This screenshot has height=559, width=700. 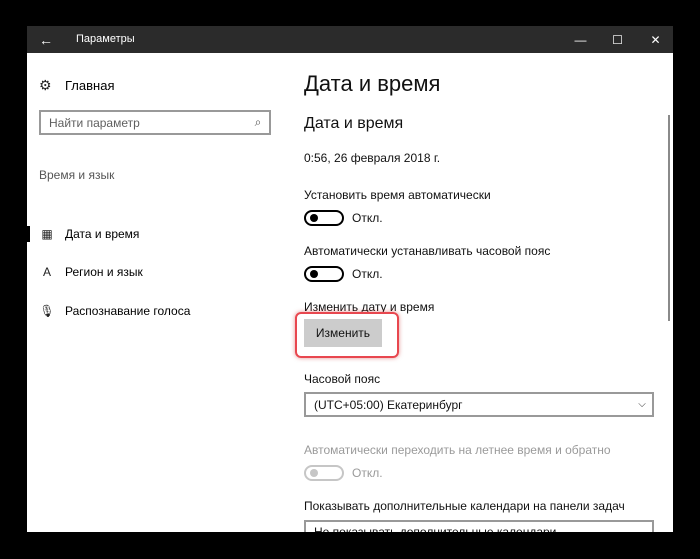 What do you see at coordinates (46, 272) in the screenshot?
I see `language-icon: A` at bounding box center [46, 272].